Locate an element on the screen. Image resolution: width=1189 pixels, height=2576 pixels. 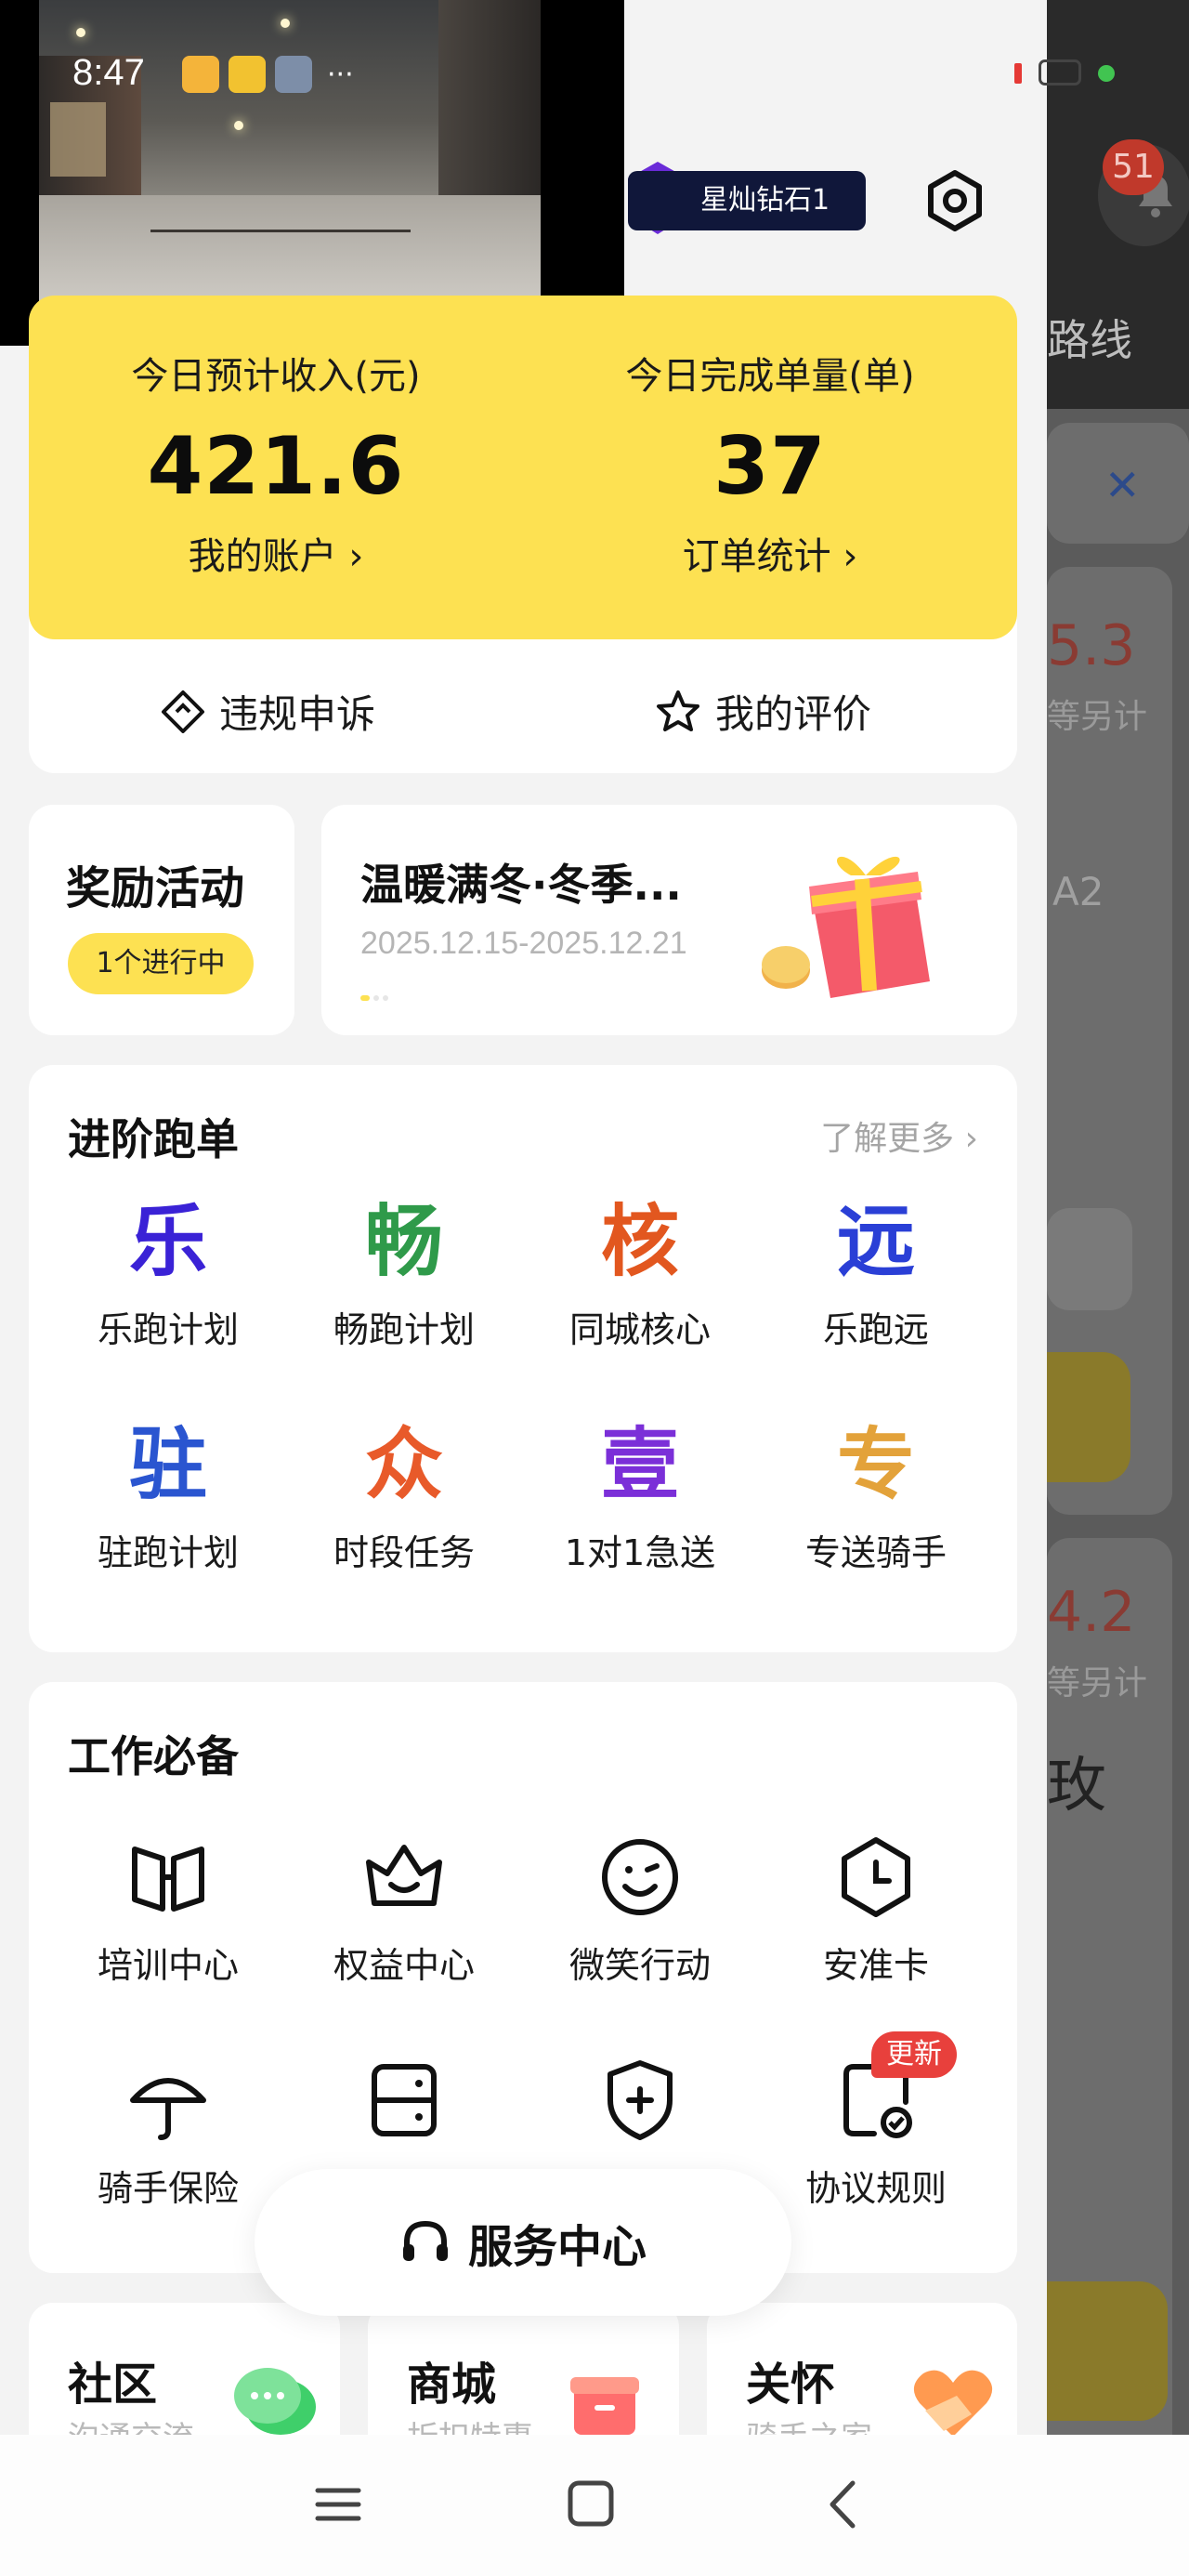
appeal-icon is located at coordinates (183, 711).